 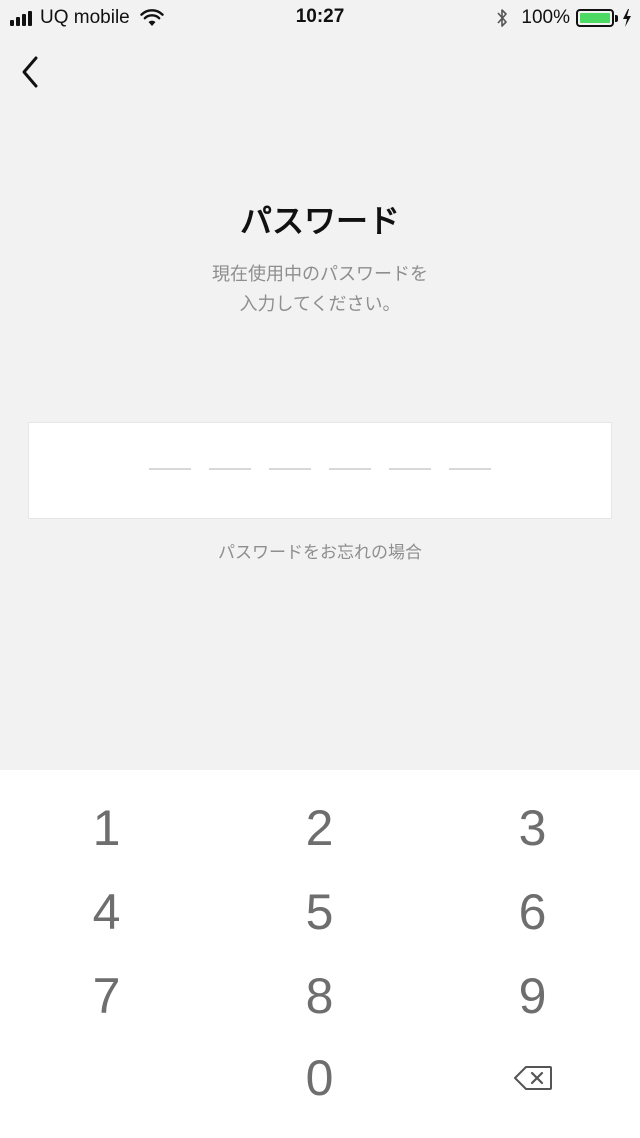 I want to click on status-bar-right: 100%, so click(x=563, y=18).